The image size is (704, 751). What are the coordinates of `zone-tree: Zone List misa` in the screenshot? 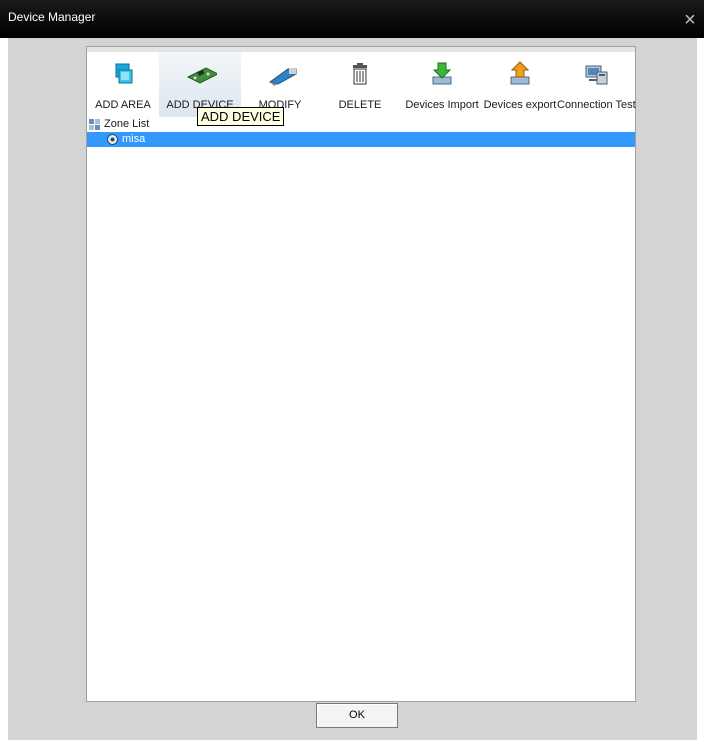 It's located at (361, 132).